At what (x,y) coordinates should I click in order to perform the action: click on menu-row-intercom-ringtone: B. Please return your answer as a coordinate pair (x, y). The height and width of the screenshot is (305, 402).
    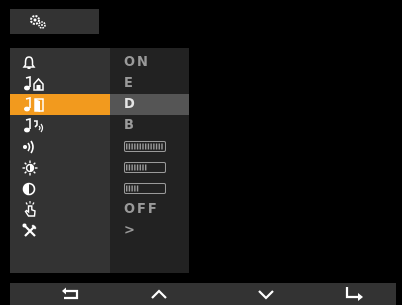
    Looking at the image, I should click on (99, 125).